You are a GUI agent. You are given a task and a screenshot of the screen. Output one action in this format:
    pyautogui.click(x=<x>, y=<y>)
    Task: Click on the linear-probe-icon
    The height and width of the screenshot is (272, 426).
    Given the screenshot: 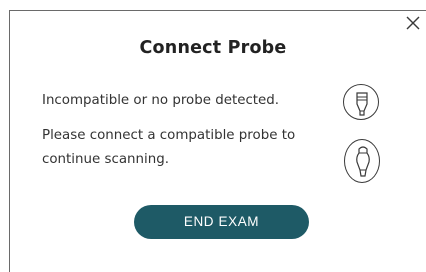 What is the action you would take?
    pyautogui.click(x=361, y=102)
    